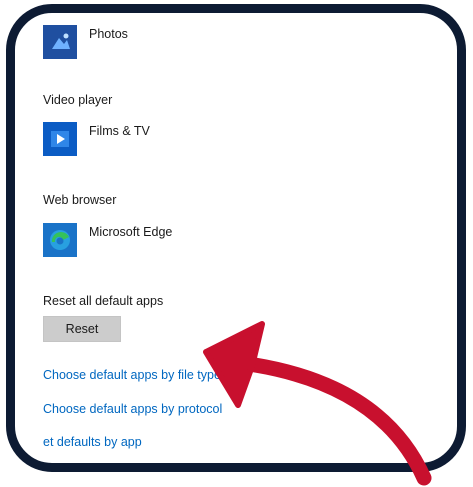 The height and width of the screenshot is (487, 473). What do you see at coordinates (78, 100) in the screenshot?
I see `video-player-heading: Video player` at bounding box center [78, 100].